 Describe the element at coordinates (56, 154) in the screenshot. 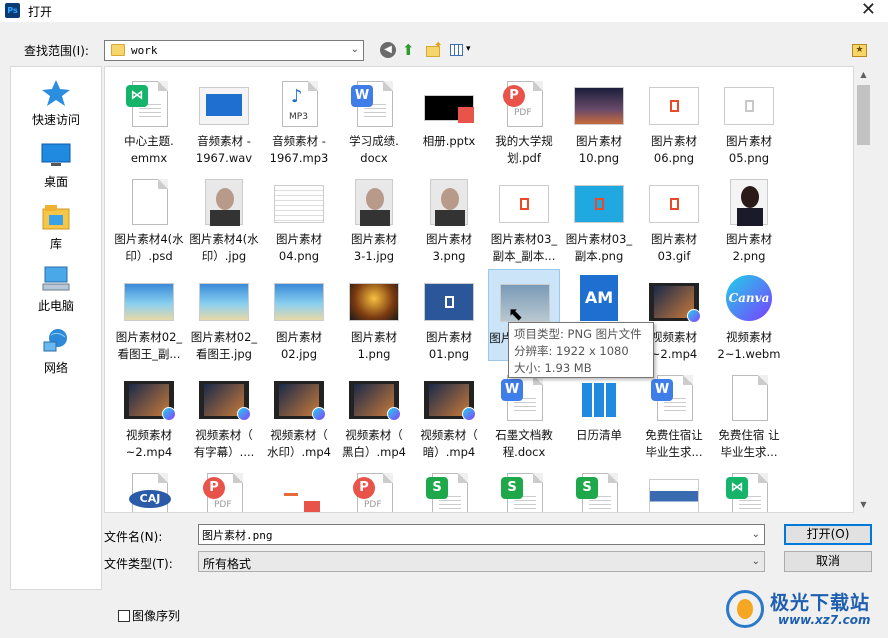

I see `desktop-icon` at that location.